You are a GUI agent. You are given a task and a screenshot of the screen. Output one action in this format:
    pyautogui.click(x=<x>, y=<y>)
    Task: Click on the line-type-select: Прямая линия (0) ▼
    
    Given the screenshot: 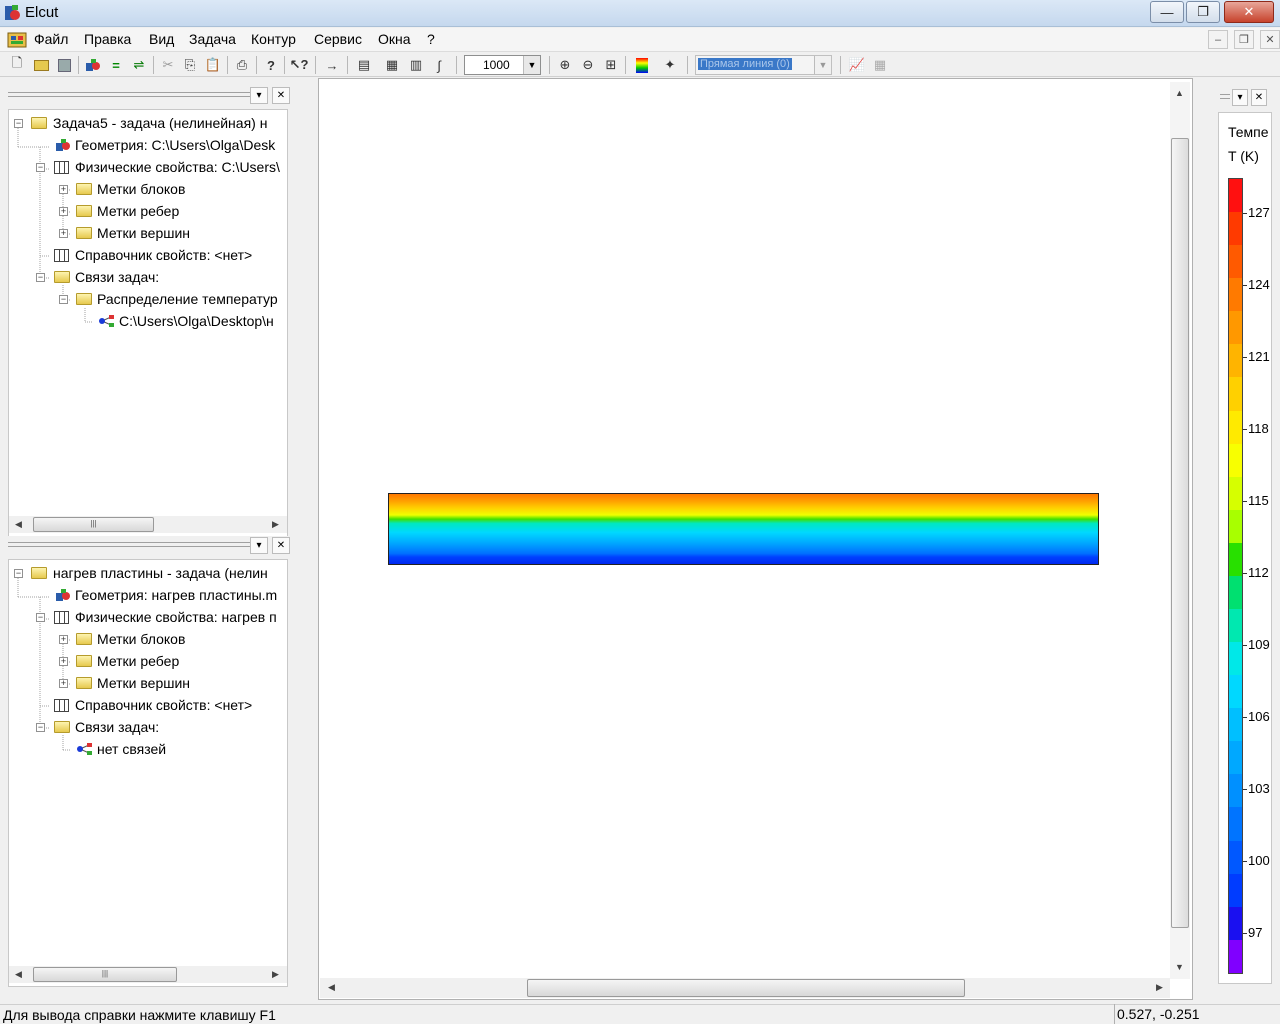 What is the action you would take?
    pyautogui.click(x=763, y=65)
    